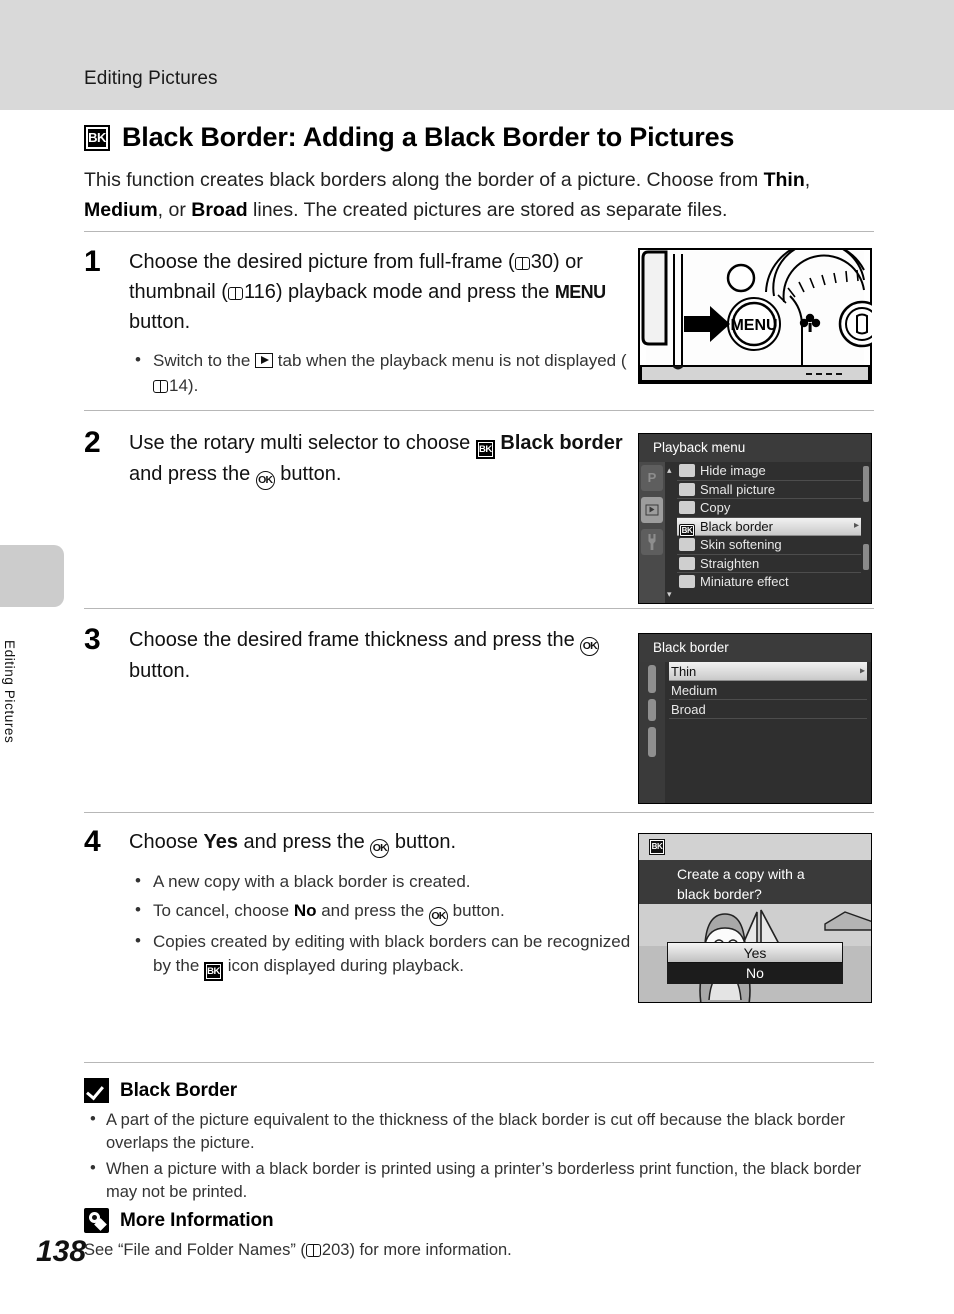  Describe the element at coordinates (235, 293) in the screenshot. I see `book-ref-icon` at that location.